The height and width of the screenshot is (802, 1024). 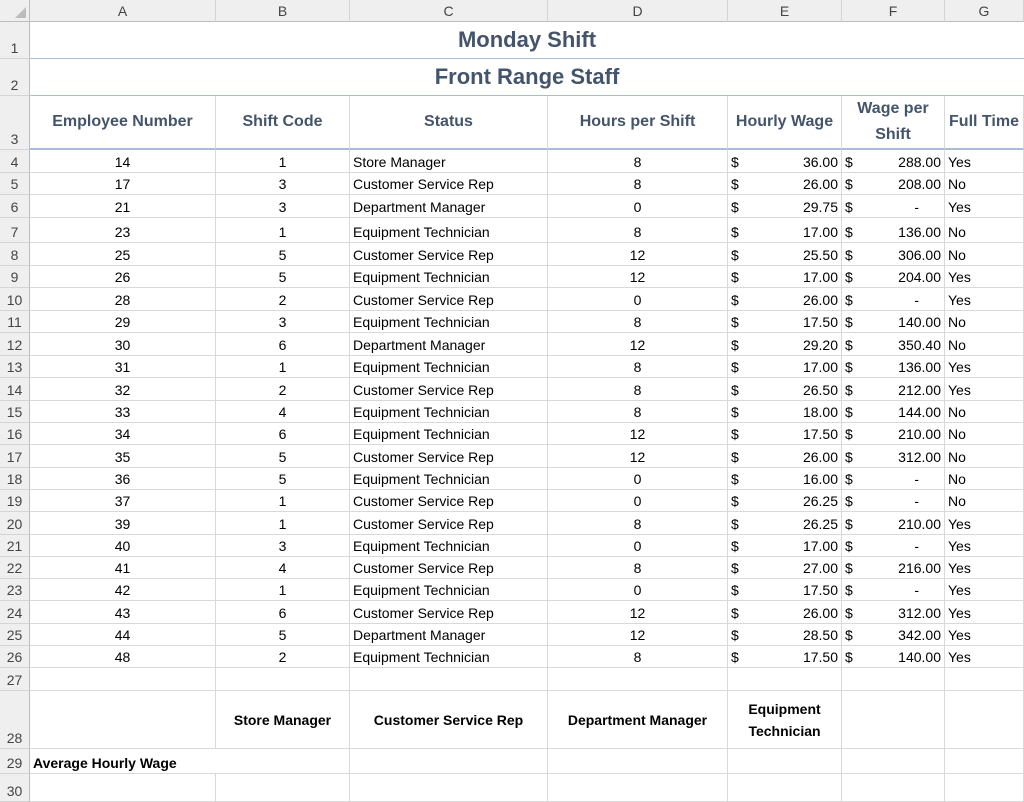 I want to click on hourly-wage-cell: $26.50, so click(x=785, y=389).